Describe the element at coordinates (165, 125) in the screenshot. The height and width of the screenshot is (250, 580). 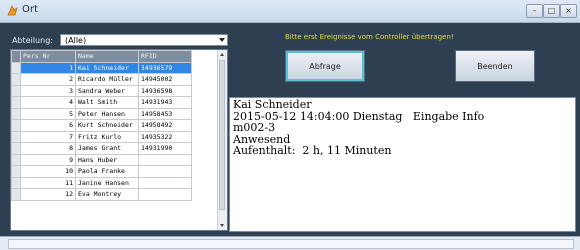
I see `cell-rfid: 14958492` at that location.